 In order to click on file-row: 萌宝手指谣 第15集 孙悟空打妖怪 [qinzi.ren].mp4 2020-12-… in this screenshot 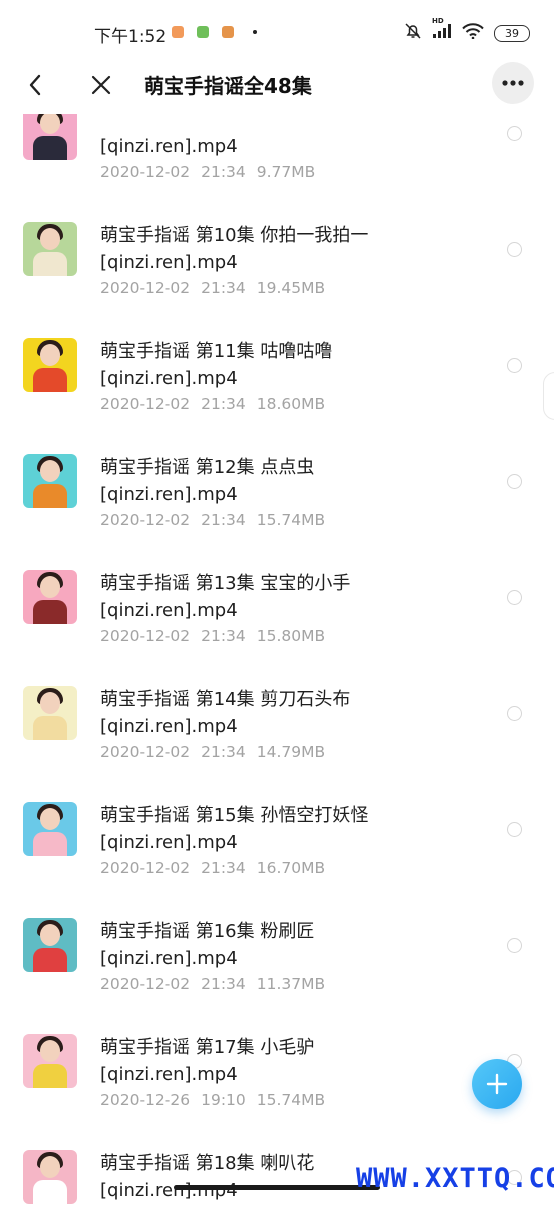, I will do `click(277, 826)`.